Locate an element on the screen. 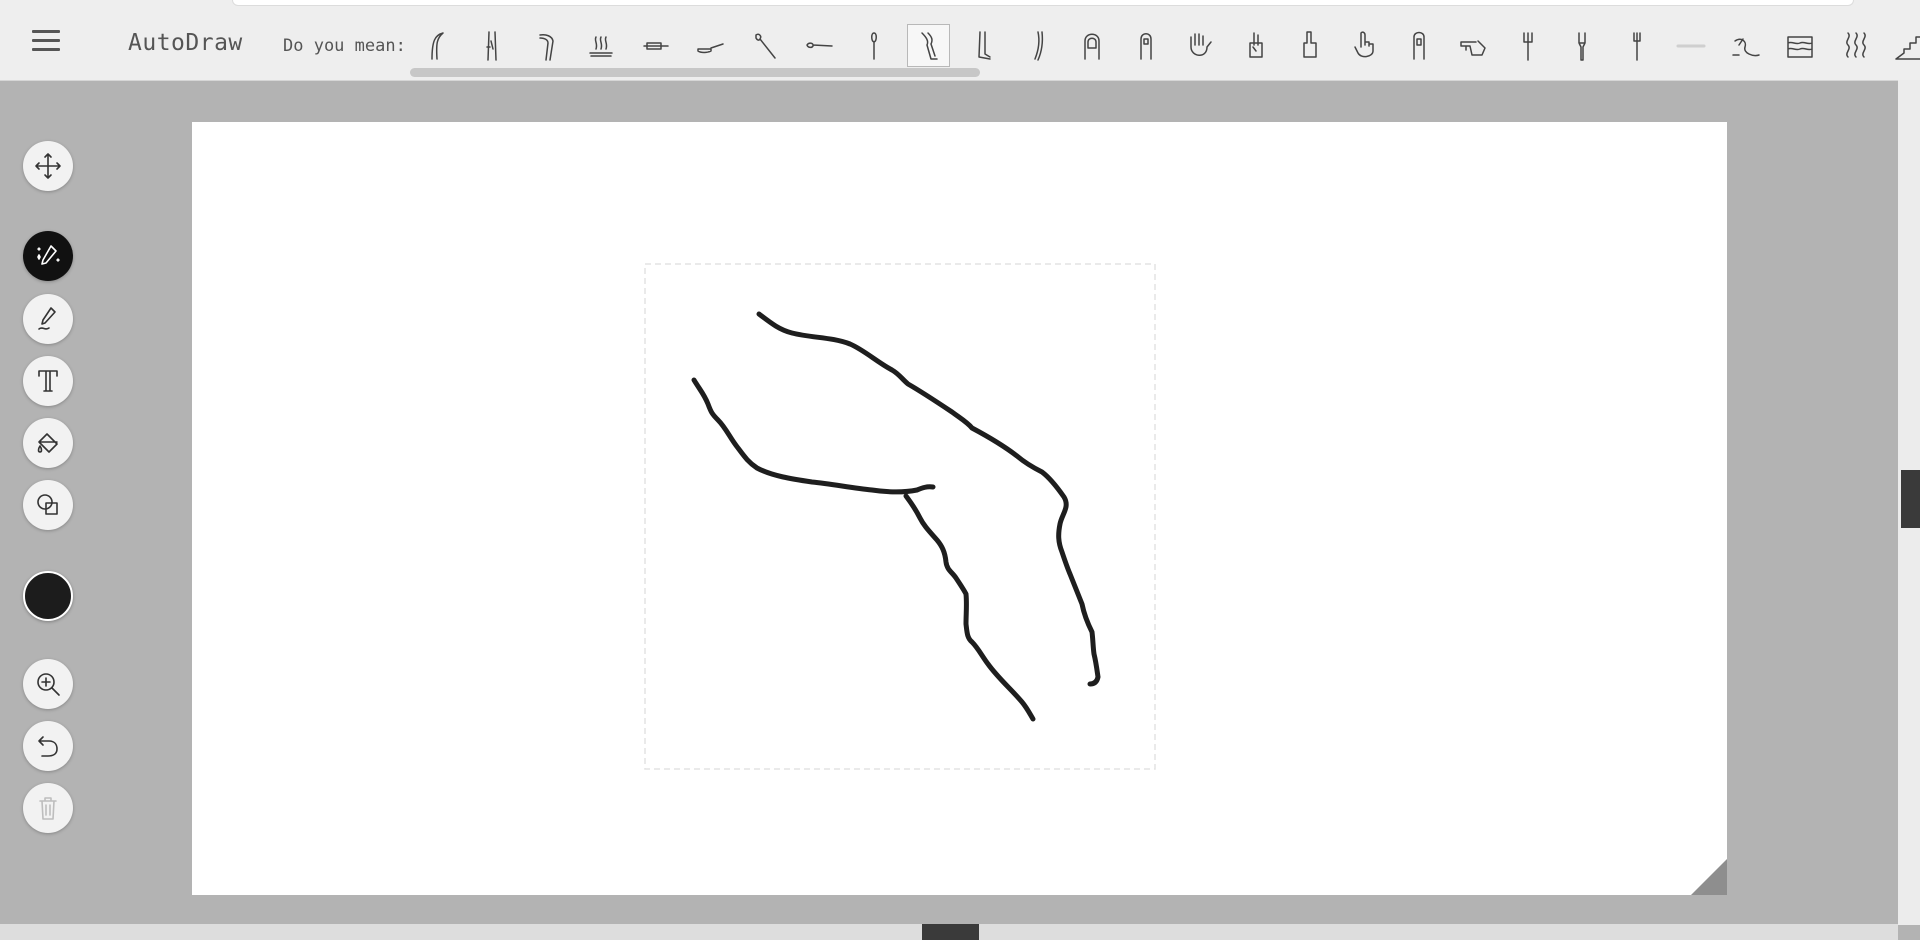 Image resolution: width=1920 pixels, height=940 pixels. menu-icon is located at coordinates (46, 42).